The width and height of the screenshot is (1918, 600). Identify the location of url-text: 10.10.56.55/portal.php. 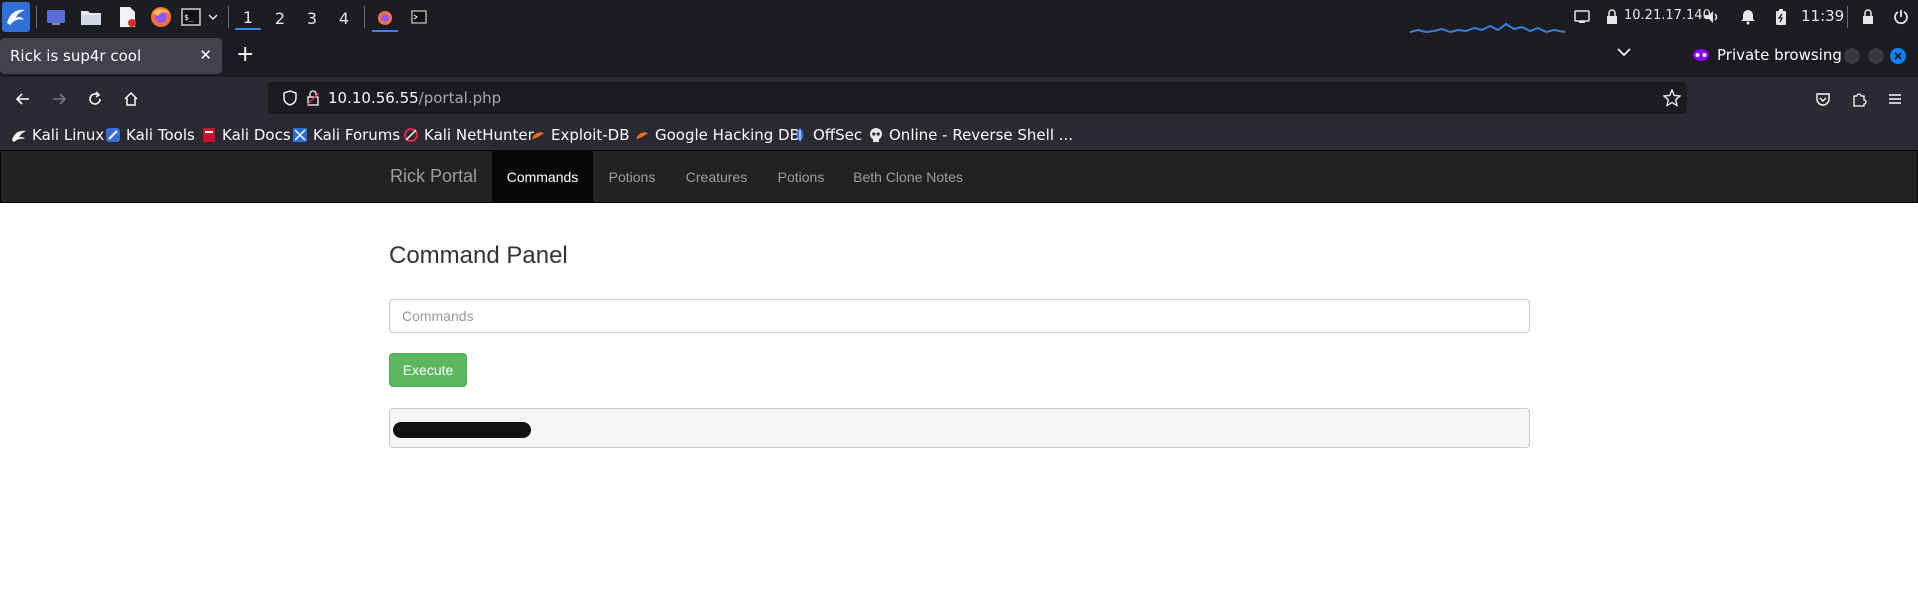
(414, 98).